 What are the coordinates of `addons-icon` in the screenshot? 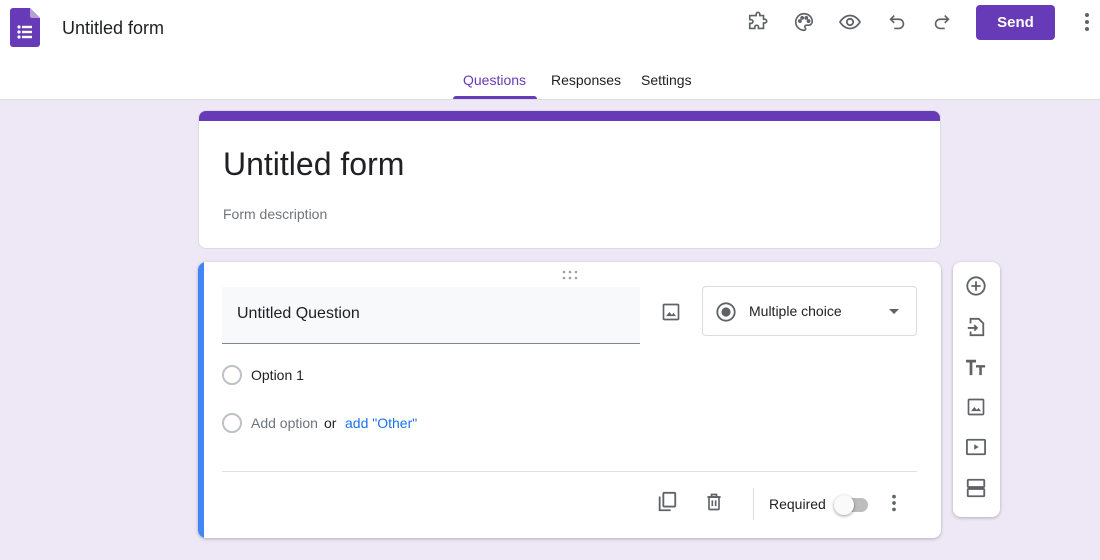 It's located at (758, 22).